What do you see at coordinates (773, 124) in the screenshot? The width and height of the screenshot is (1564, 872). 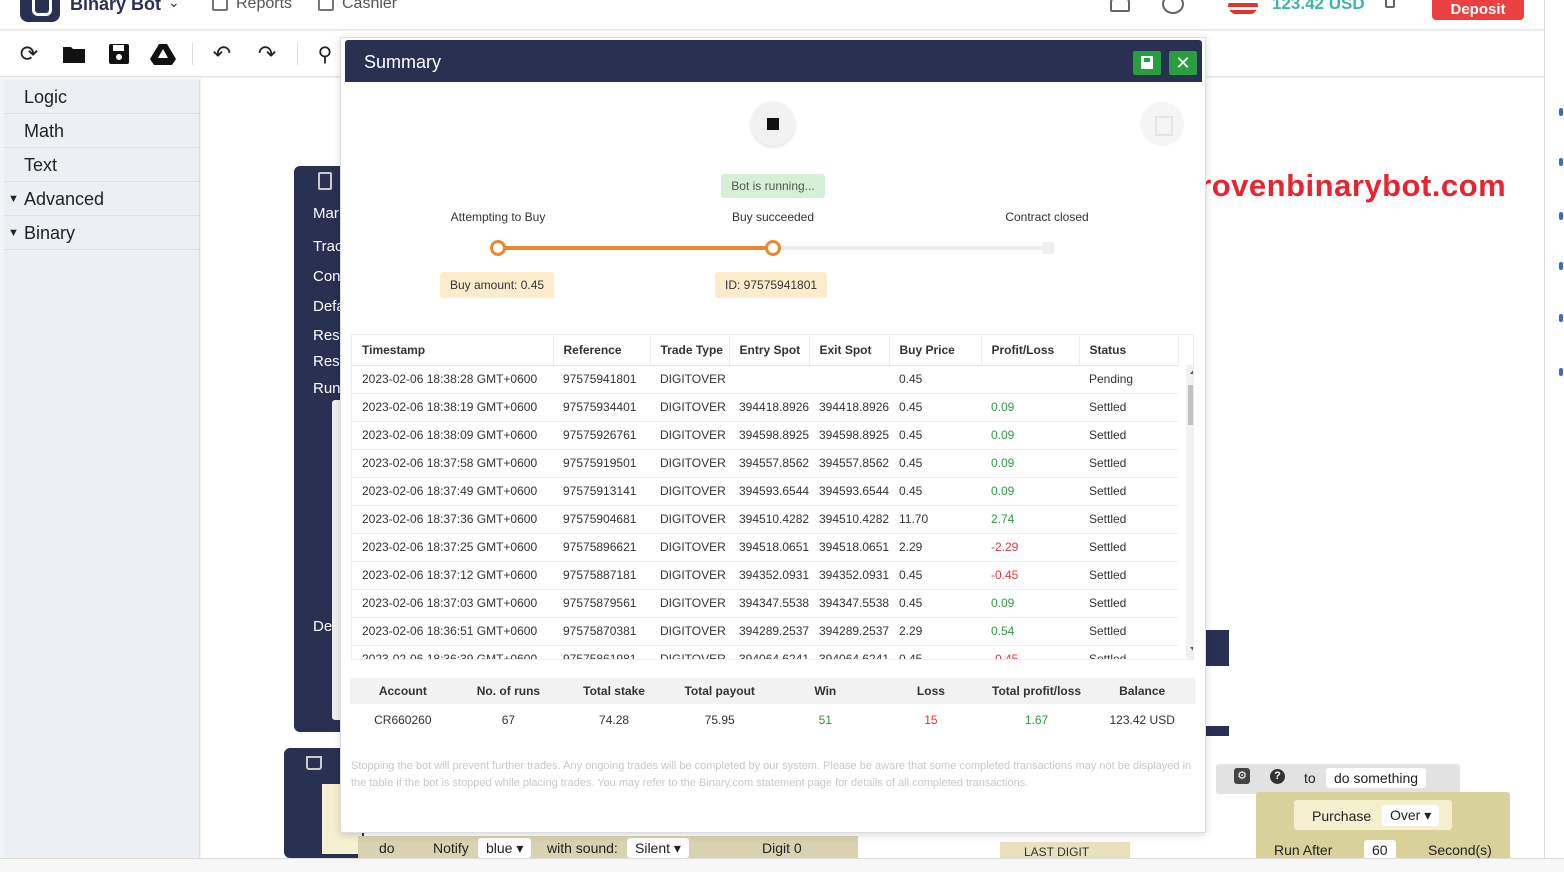 I see `stop-bot-button` at bounding box center [773, 124].